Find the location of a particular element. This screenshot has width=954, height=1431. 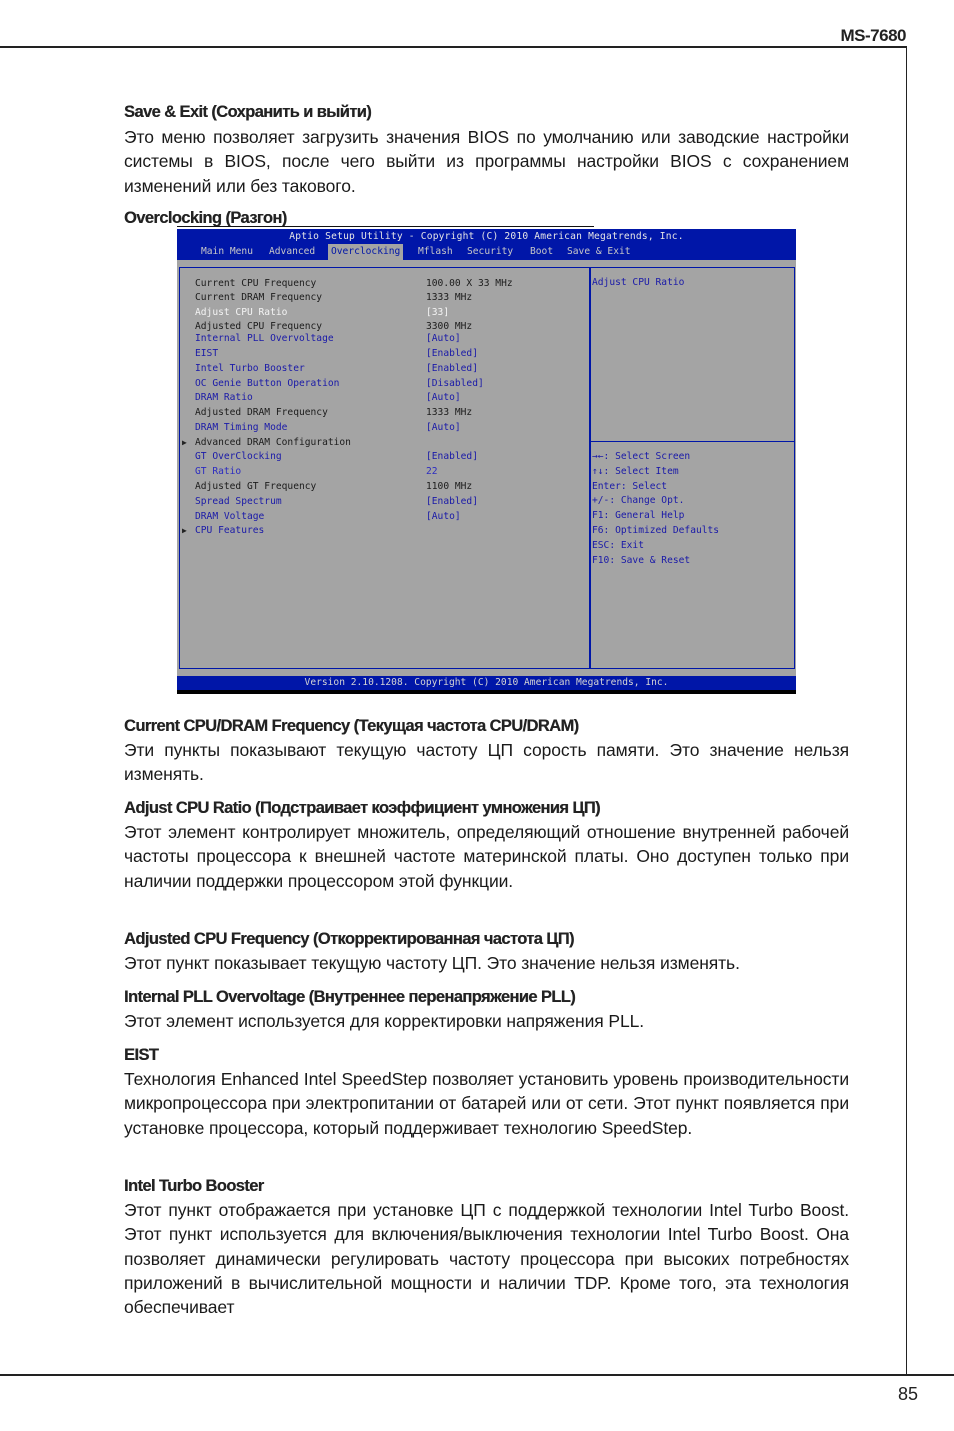

bios-tab-advanced: Advanced is located at coordinates (292, 252).